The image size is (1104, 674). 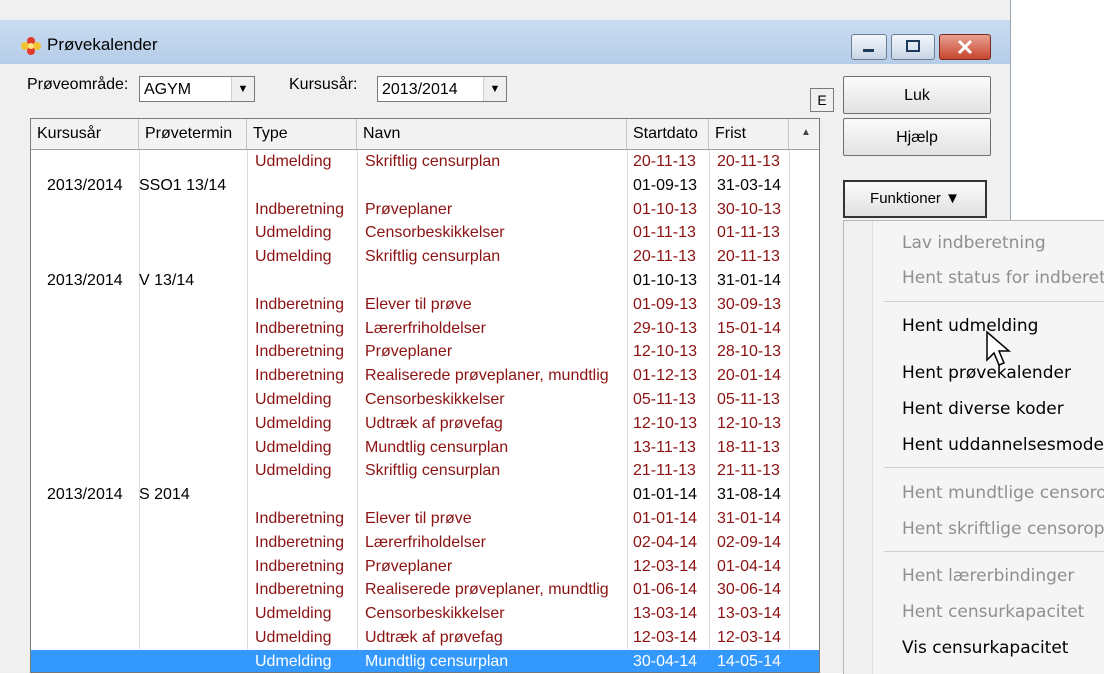 What do you see at coordinates (822, 100) in the screenshot?
I see `e-button: E` at bounding box center [822, 100].